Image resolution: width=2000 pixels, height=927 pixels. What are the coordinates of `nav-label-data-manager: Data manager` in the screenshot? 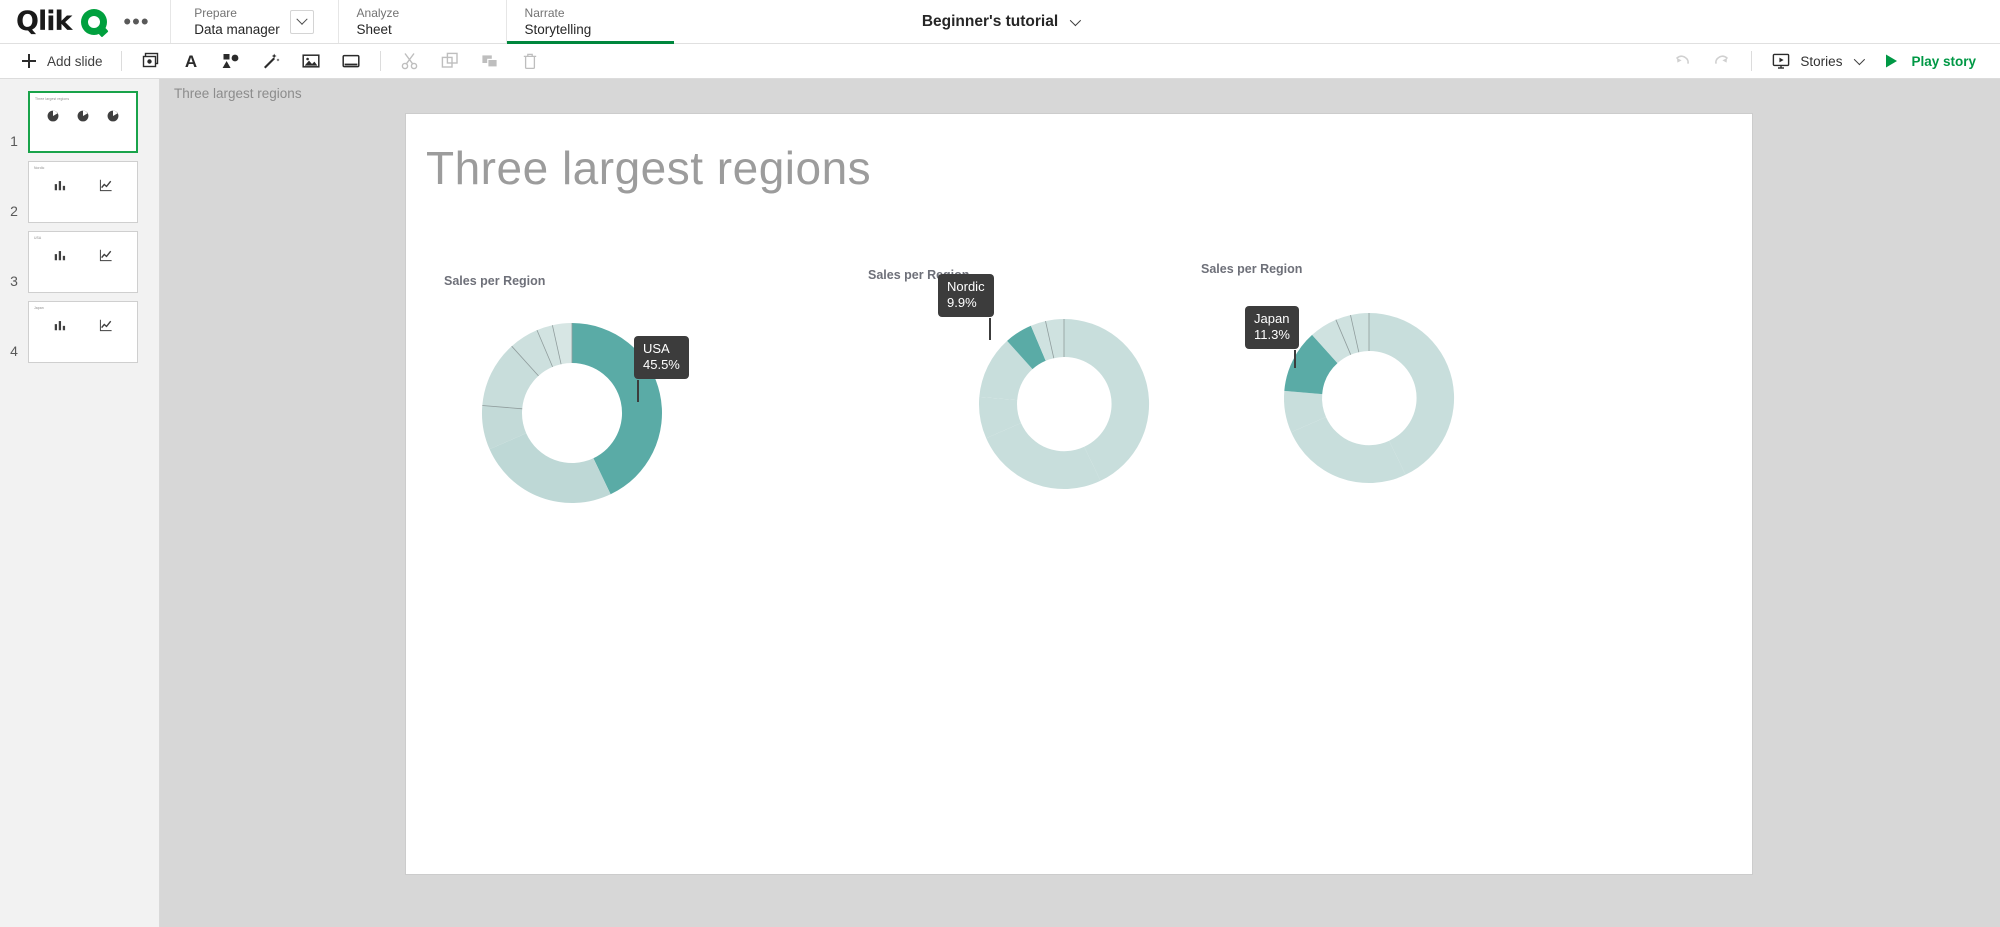 It's located at (237, 29).